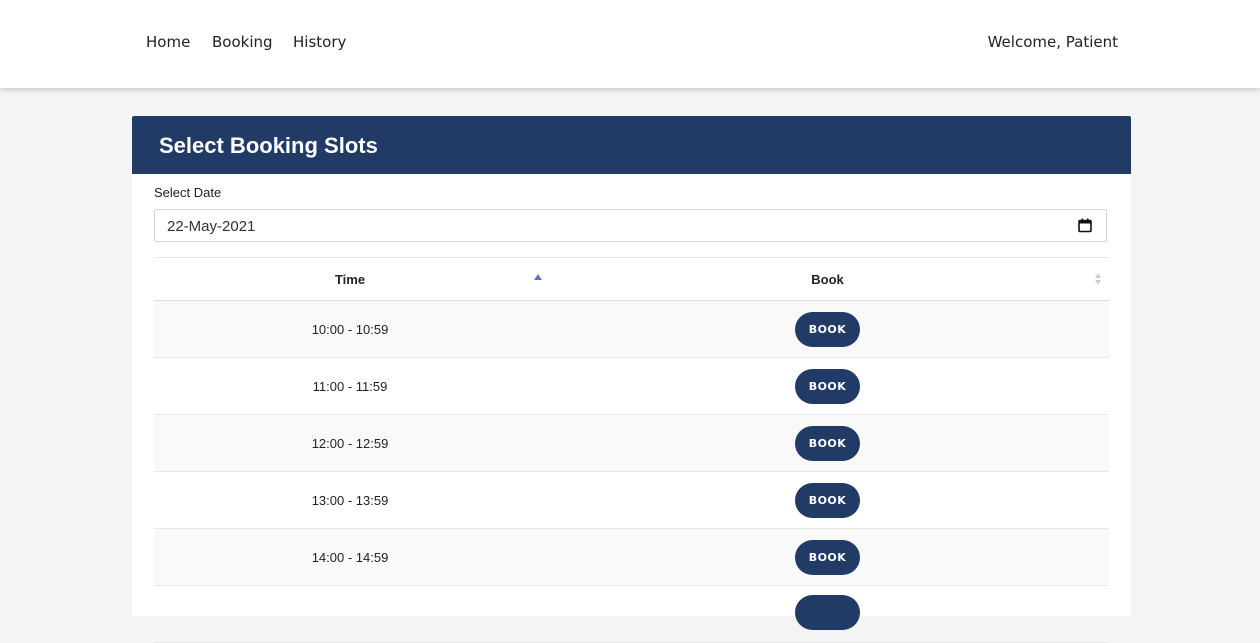 The width and height of the screenshot is (1260, 643). What do you see at coordinates (168, 42) in the screenshot?
I see `nav-link-home: Home` at bounding box center [168, 42].